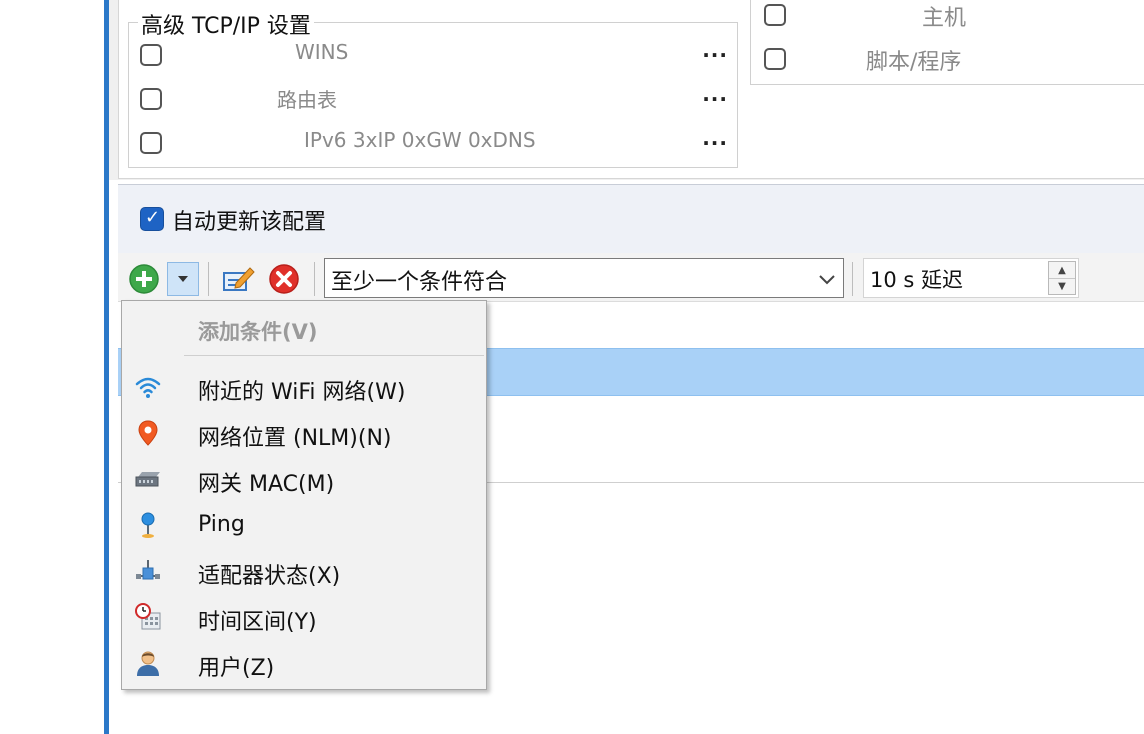  What do you see at coordinates (775, 59) in the screenshot?
I see `script-checkbox` at bounding box center [775, 59].